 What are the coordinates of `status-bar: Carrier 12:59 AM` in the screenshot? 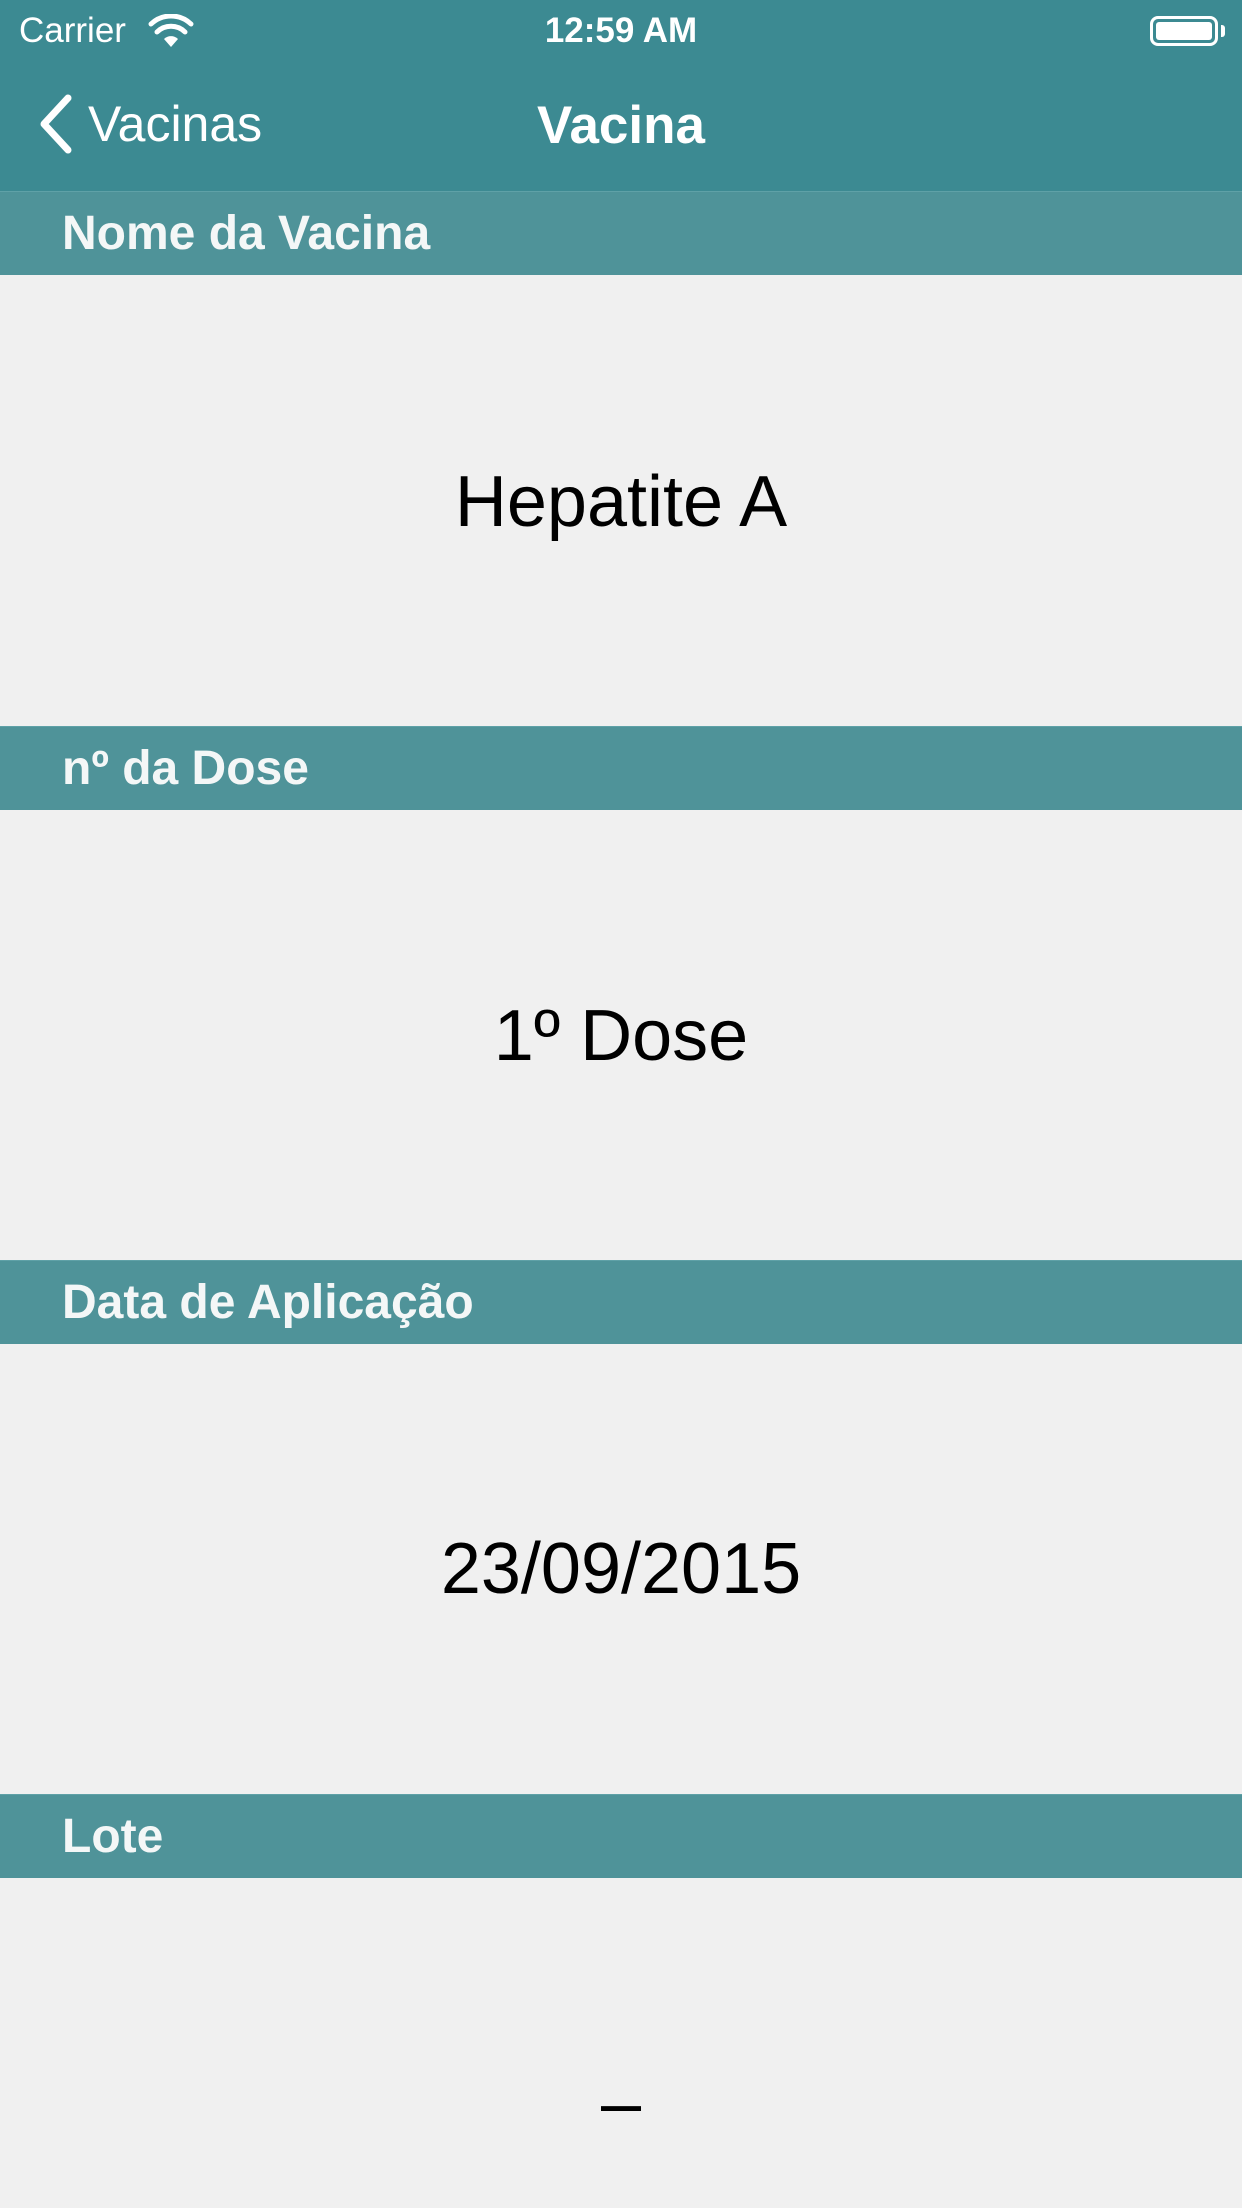 It's located at (621, 31).